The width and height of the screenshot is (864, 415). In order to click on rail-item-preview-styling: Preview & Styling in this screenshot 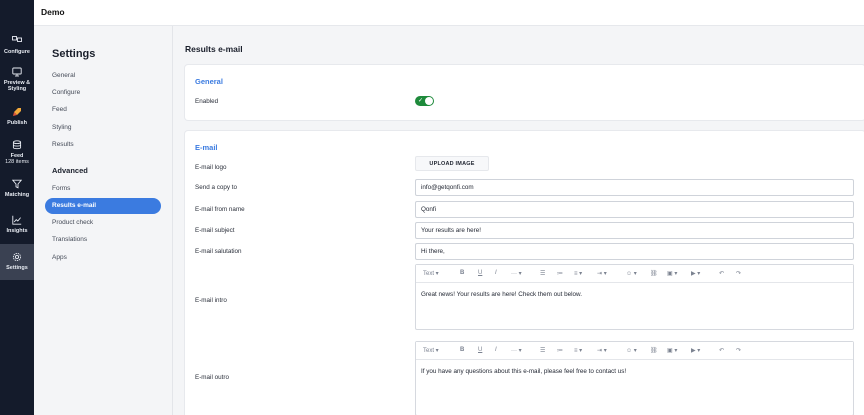, I will do `click(17, 80)`.